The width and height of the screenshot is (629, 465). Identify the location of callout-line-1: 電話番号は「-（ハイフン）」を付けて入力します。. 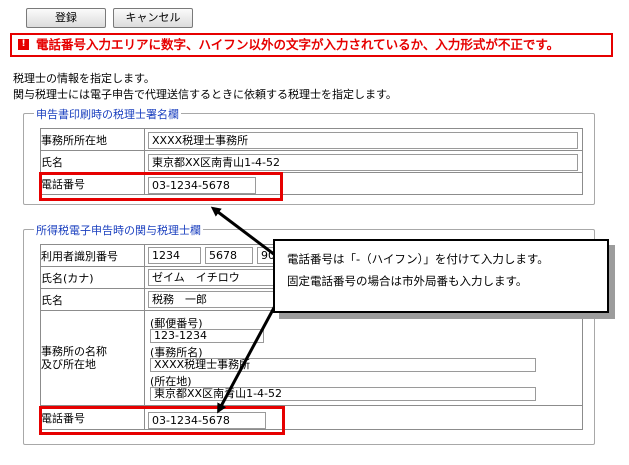
(418, 259).